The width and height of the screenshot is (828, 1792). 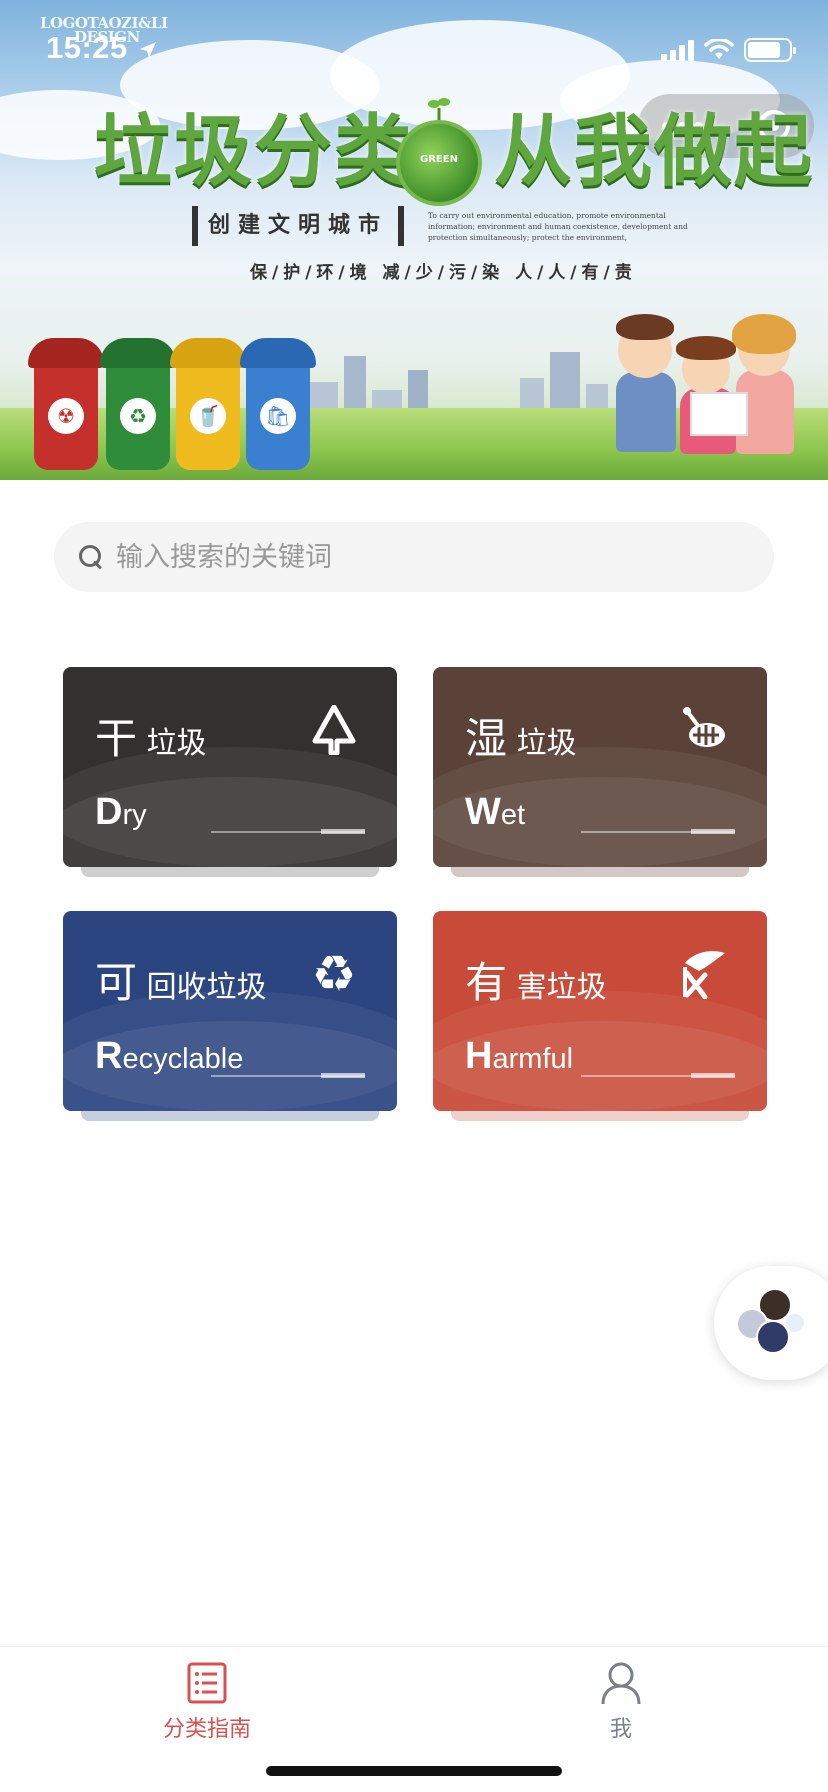 I want to click on category-card-recyclable: 可 回收垃圾 Recyclable ♻, so click(x=230, y=1016).